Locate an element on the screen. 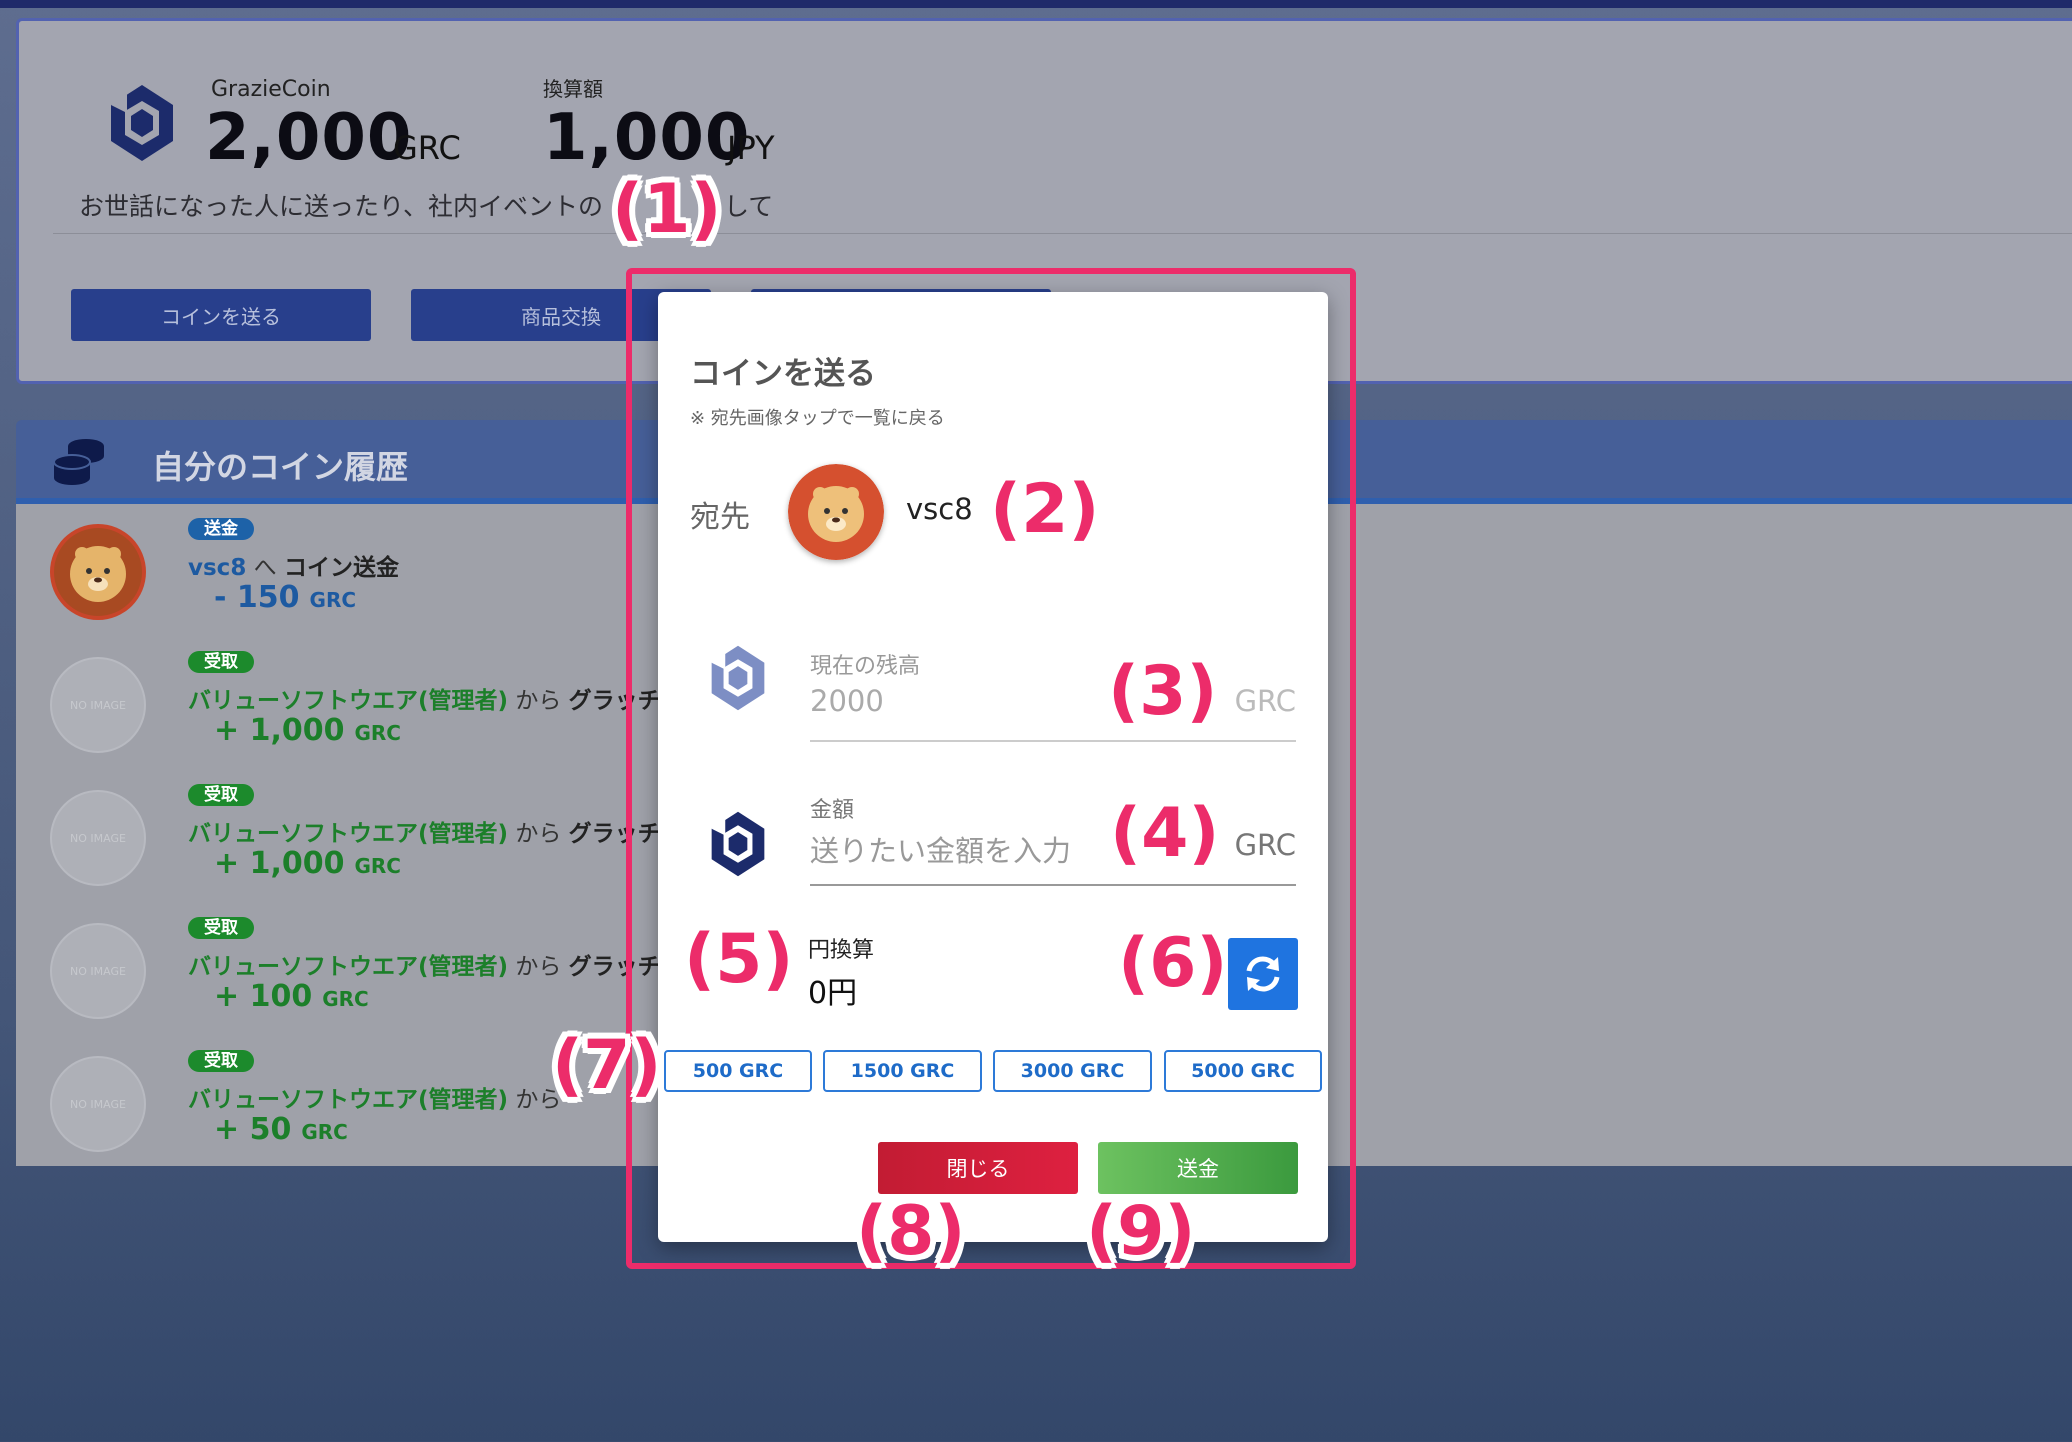 Image resolution: width=2072 pixels, height=1442 pixels. history-amount-value: - 150 is located at coordinates (257, 597).